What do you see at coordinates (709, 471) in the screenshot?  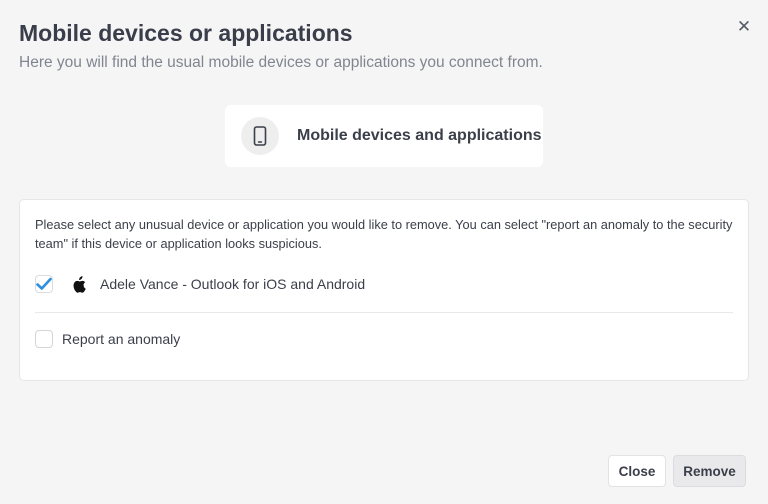 I see `remove-button: Remove` at bounding box center [709, 471].